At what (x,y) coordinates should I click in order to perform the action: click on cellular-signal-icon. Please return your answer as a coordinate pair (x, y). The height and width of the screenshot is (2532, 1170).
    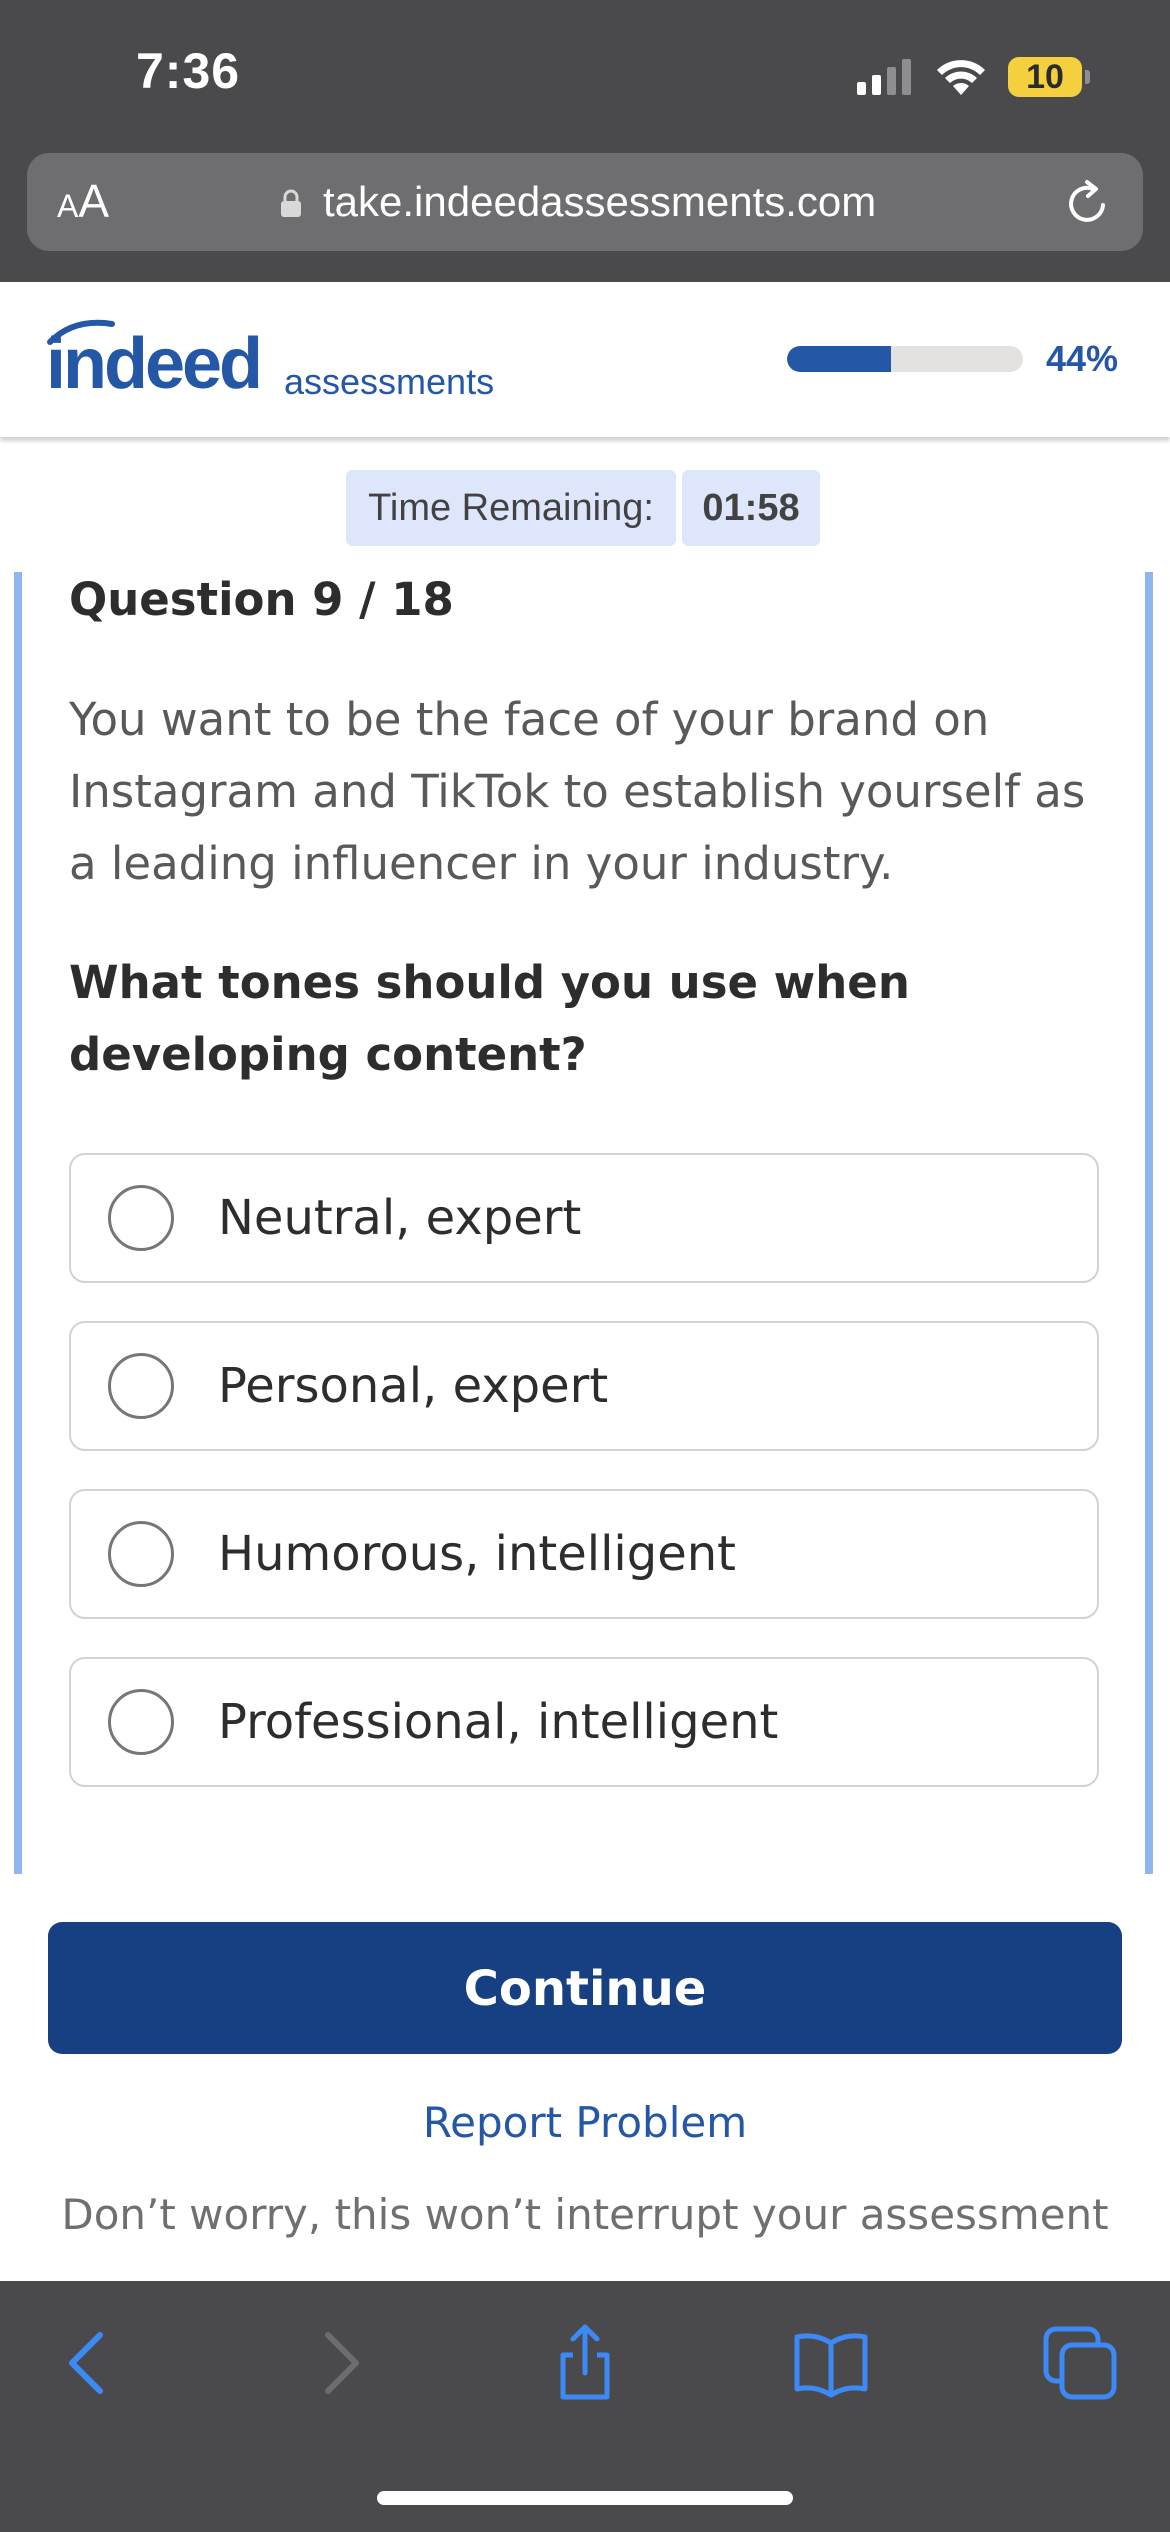
    Looking at the image, I should click on (884, 77).